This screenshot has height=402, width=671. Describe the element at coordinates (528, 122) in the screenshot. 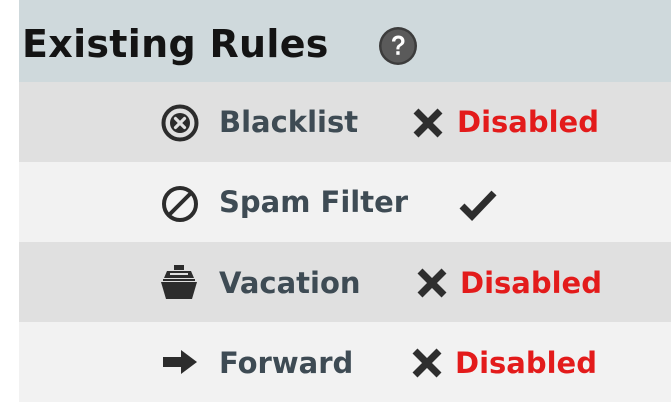

I see `status-disabled-blacklist: Disabled` at that location.